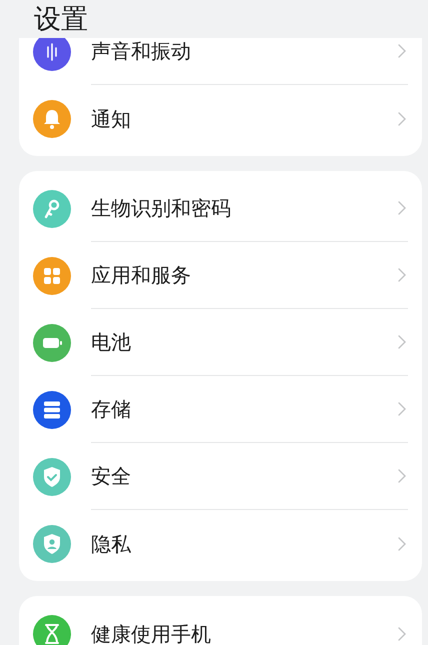  What do you see at coordinates (141, 51) in the screenshot?
I see `item-label: 声音和振动` at bounding box center [141, 51].